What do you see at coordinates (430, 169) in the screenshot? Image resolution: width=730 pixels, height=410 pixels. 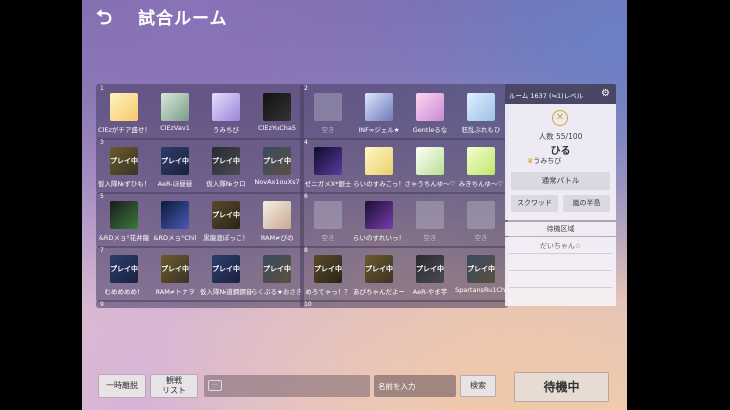 I see `player-slot: さゃうちんゆ～♡` at bounding box center [430, 169].